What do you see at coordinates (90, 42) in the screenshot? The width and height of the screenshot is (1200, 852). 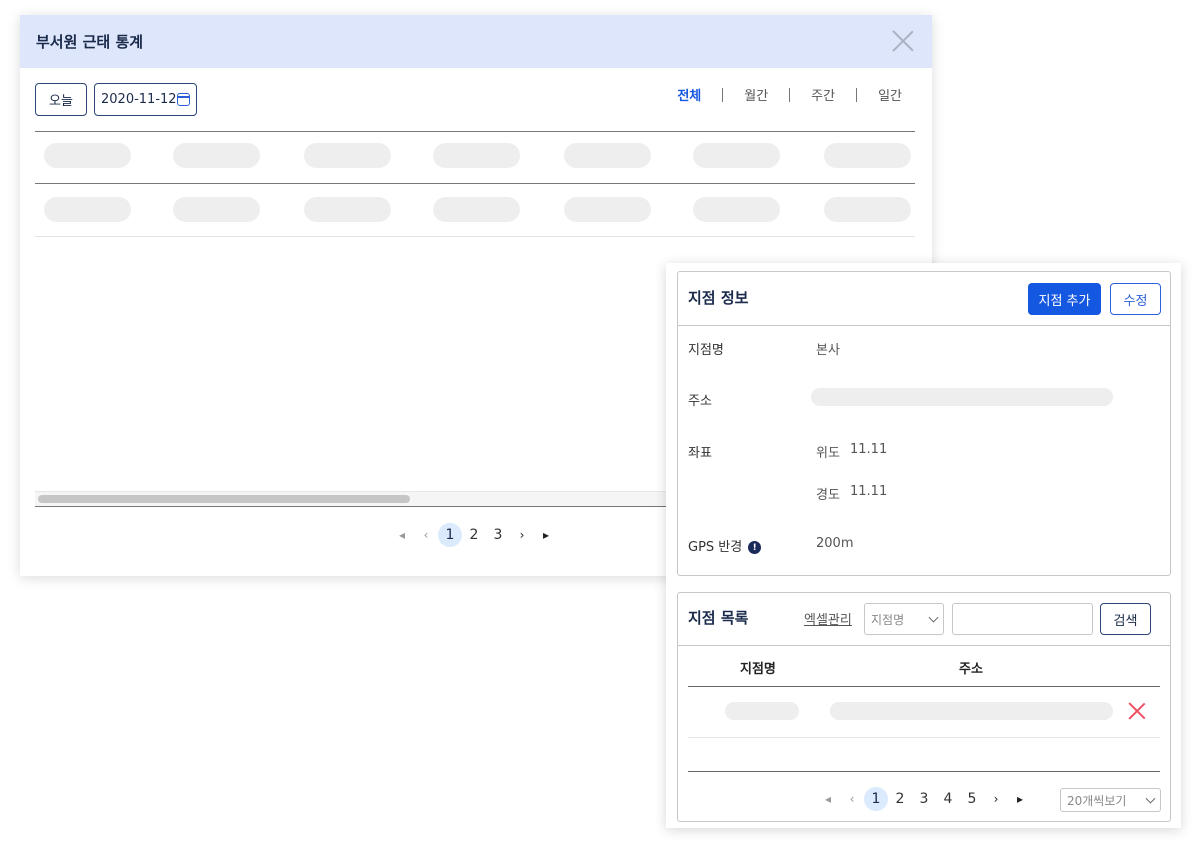 I see `modal-title: 부서원 근태 통계` at bounding box center [90, 42].